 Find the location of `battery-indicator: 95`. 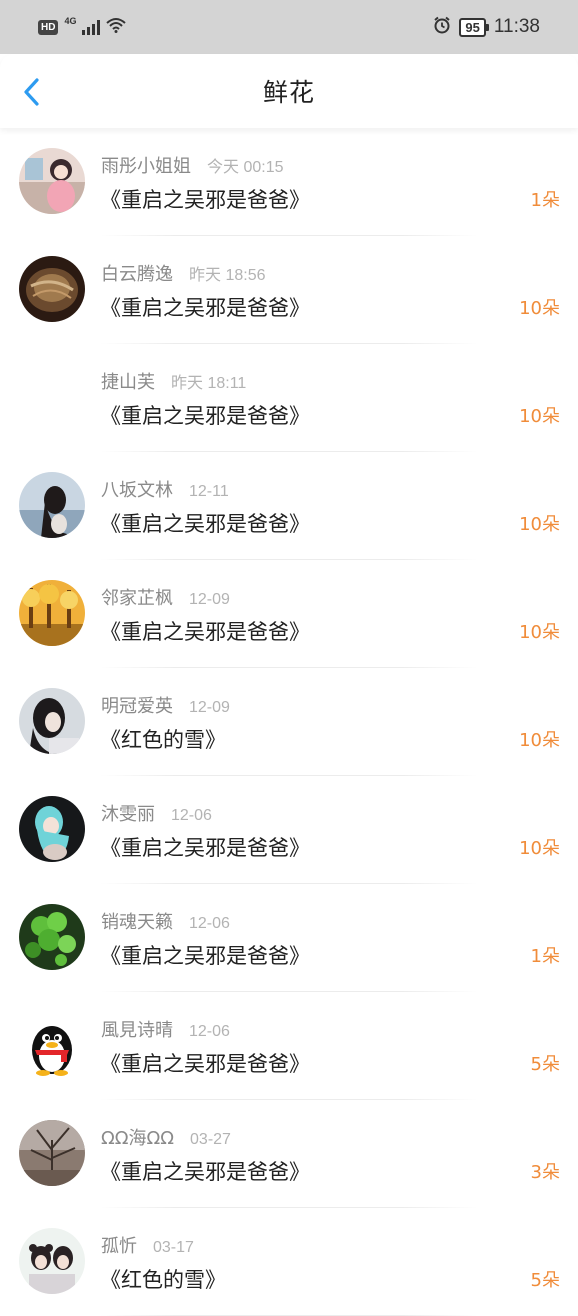

battery-indicator: 95 is located at coordinates (474, 27).